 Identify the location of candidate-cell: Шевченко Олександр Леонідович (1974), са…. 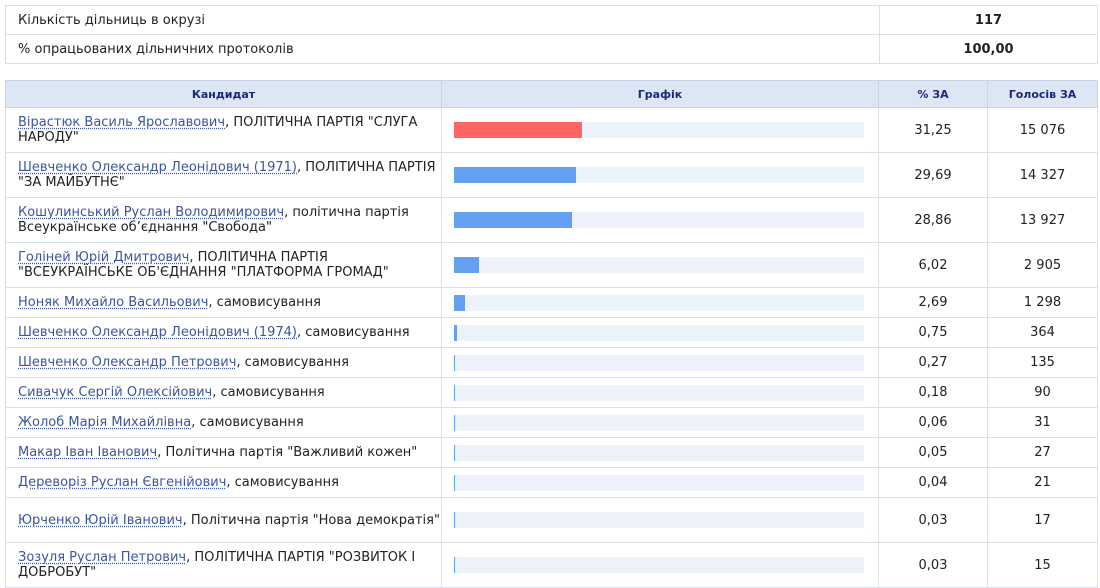
(224, 333).